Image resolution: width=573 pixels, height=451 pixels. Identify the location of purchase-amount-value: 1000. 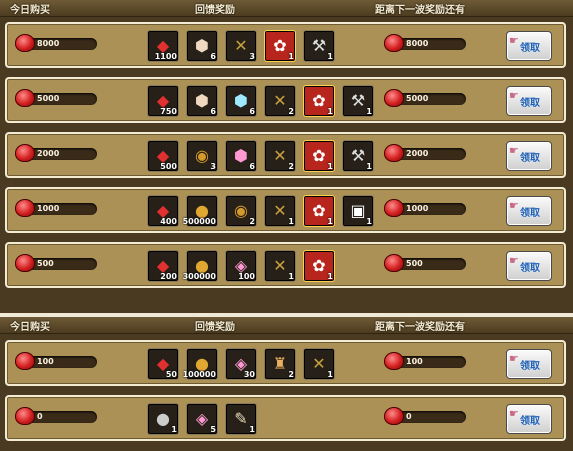
(48, 208).